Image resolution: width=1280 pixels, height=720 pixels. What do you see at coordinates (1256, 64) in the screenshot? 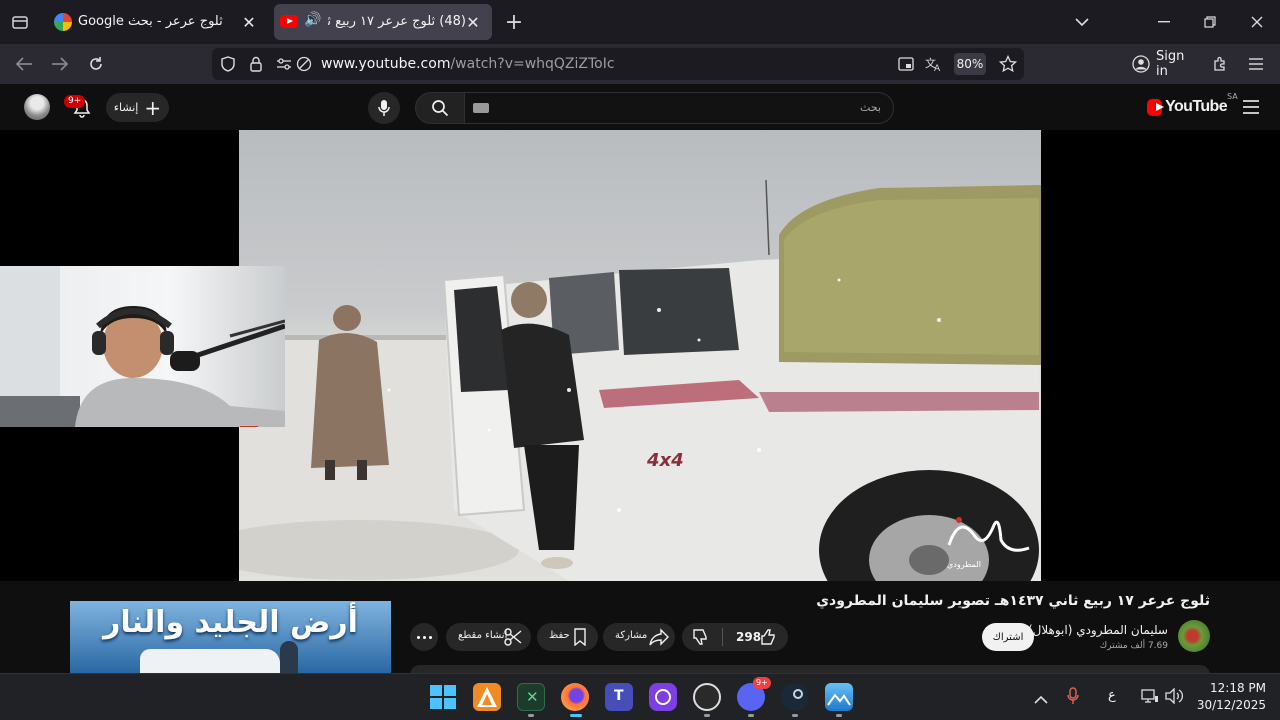
I see `menu-icon` at bounding box center [1256, 64].